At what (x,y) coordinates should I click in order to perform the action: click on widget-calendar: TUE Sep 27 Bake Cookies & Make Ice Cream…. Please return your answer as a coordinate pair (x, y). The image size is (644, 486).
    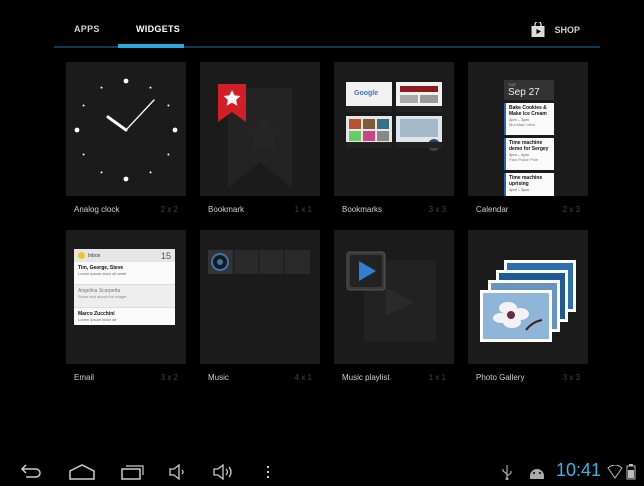
    Looking at the image, I should click on (528, 138).